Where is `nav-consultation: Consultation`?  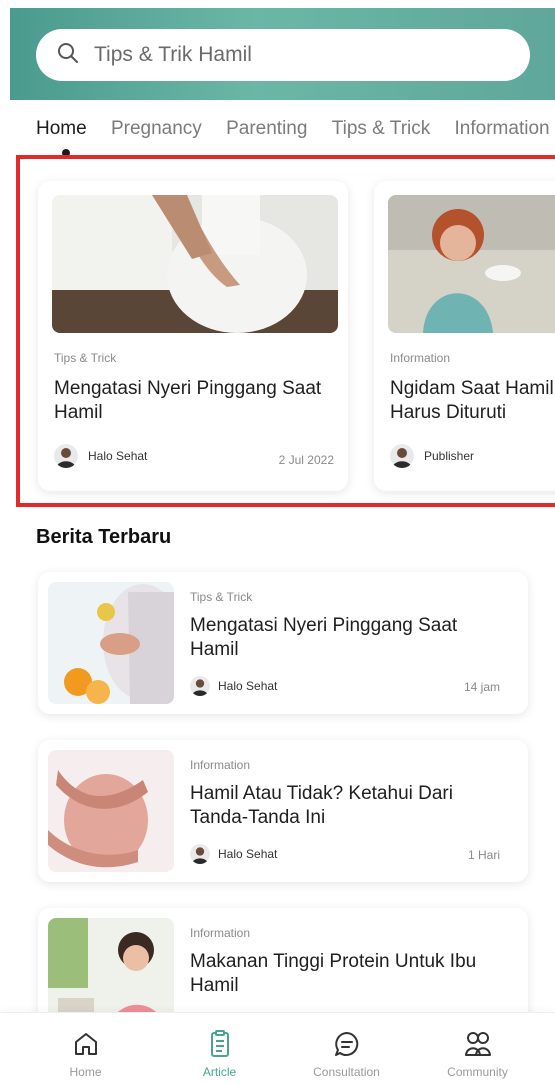 nav-consultation: Consultation is located at coordinates (346, 1049).